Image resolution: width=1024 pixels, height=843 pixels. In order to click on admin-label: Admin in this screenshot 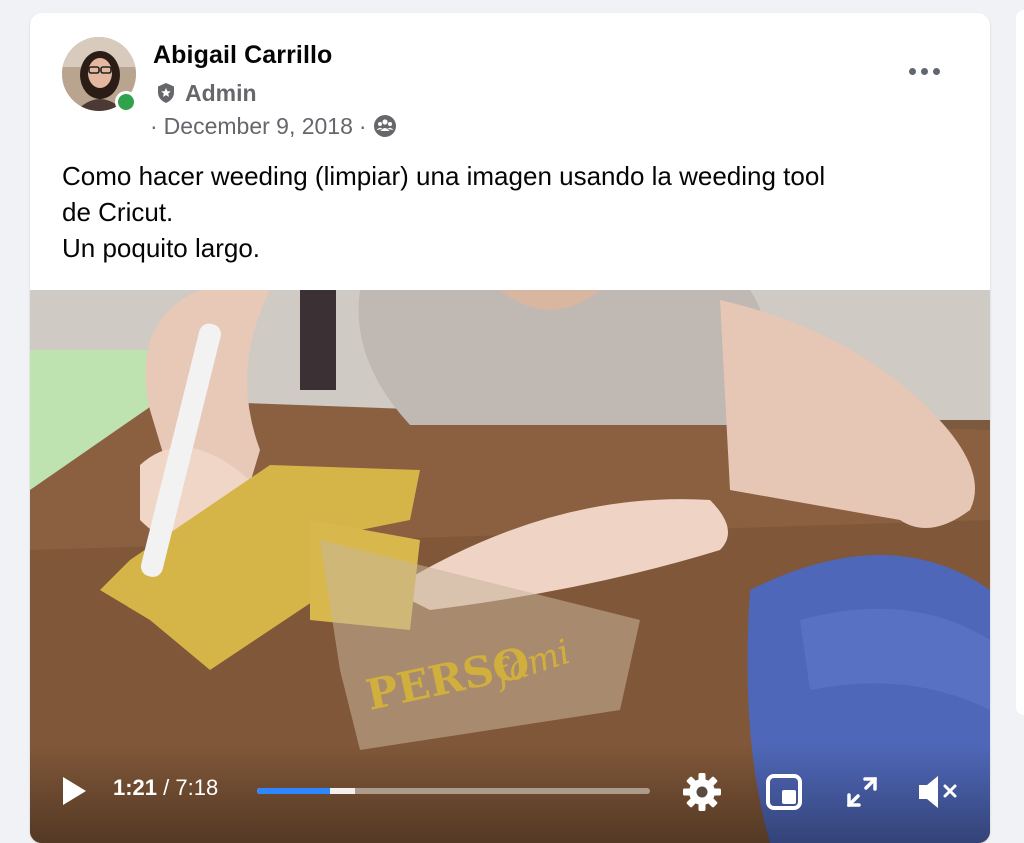, I will do `click(221, 92)`.